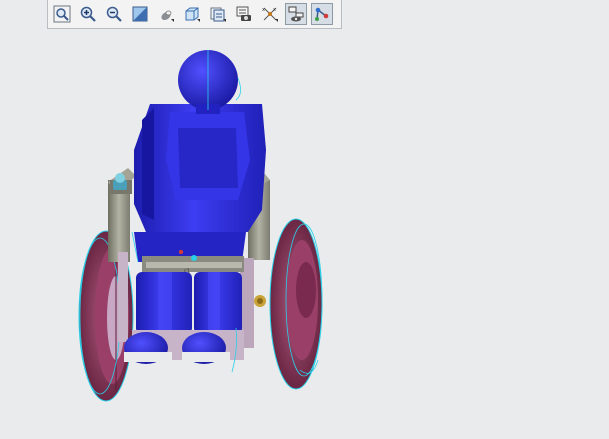 The height and width of the screenshot is (439, 609). I want to click on seat: r1, so click(190, 253).